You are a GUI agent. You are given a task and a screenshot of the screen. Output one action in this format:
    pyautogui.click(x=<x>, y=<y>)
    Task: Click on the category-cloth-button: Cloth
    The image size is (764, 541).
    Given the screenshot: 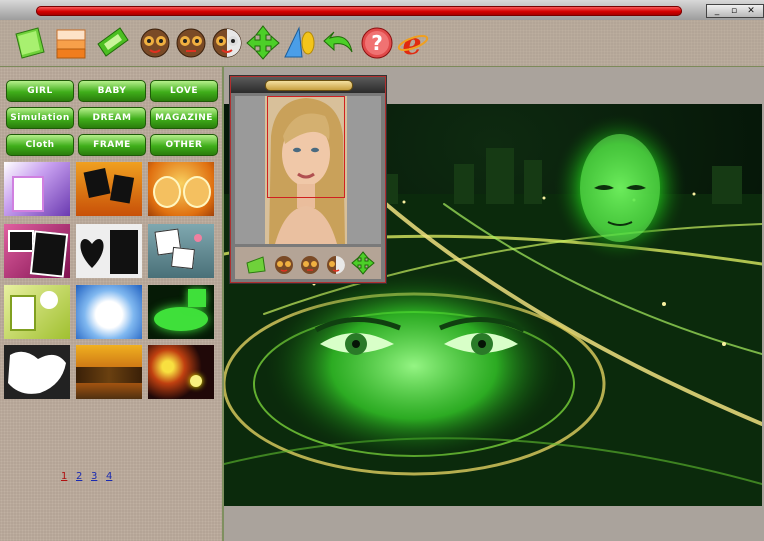 What is the action you would take?
    pyautogui.click(x=40, y=145)
    